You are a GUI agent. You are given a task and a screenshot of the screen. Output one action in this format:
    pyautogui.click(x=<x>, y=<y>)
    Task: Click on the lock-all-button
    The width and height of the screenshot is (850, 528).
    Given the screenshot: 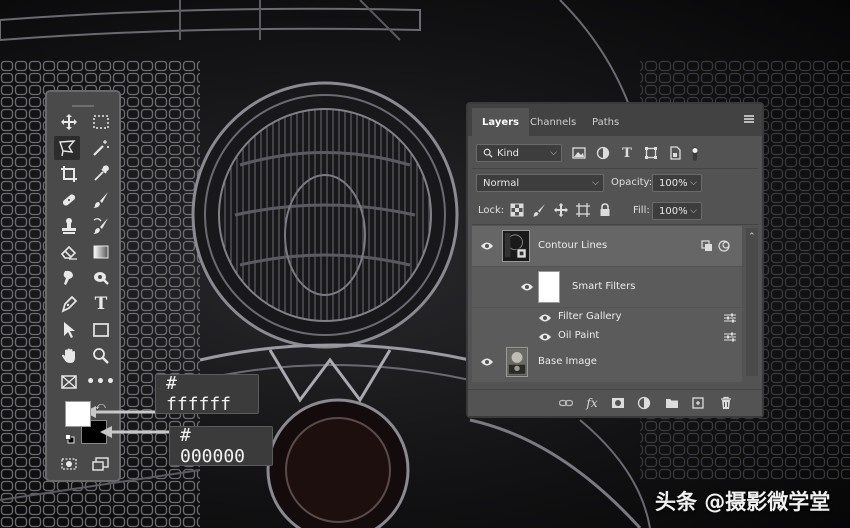 What is the action you would take?
    pyautogui.click(x=605, y=210)
    